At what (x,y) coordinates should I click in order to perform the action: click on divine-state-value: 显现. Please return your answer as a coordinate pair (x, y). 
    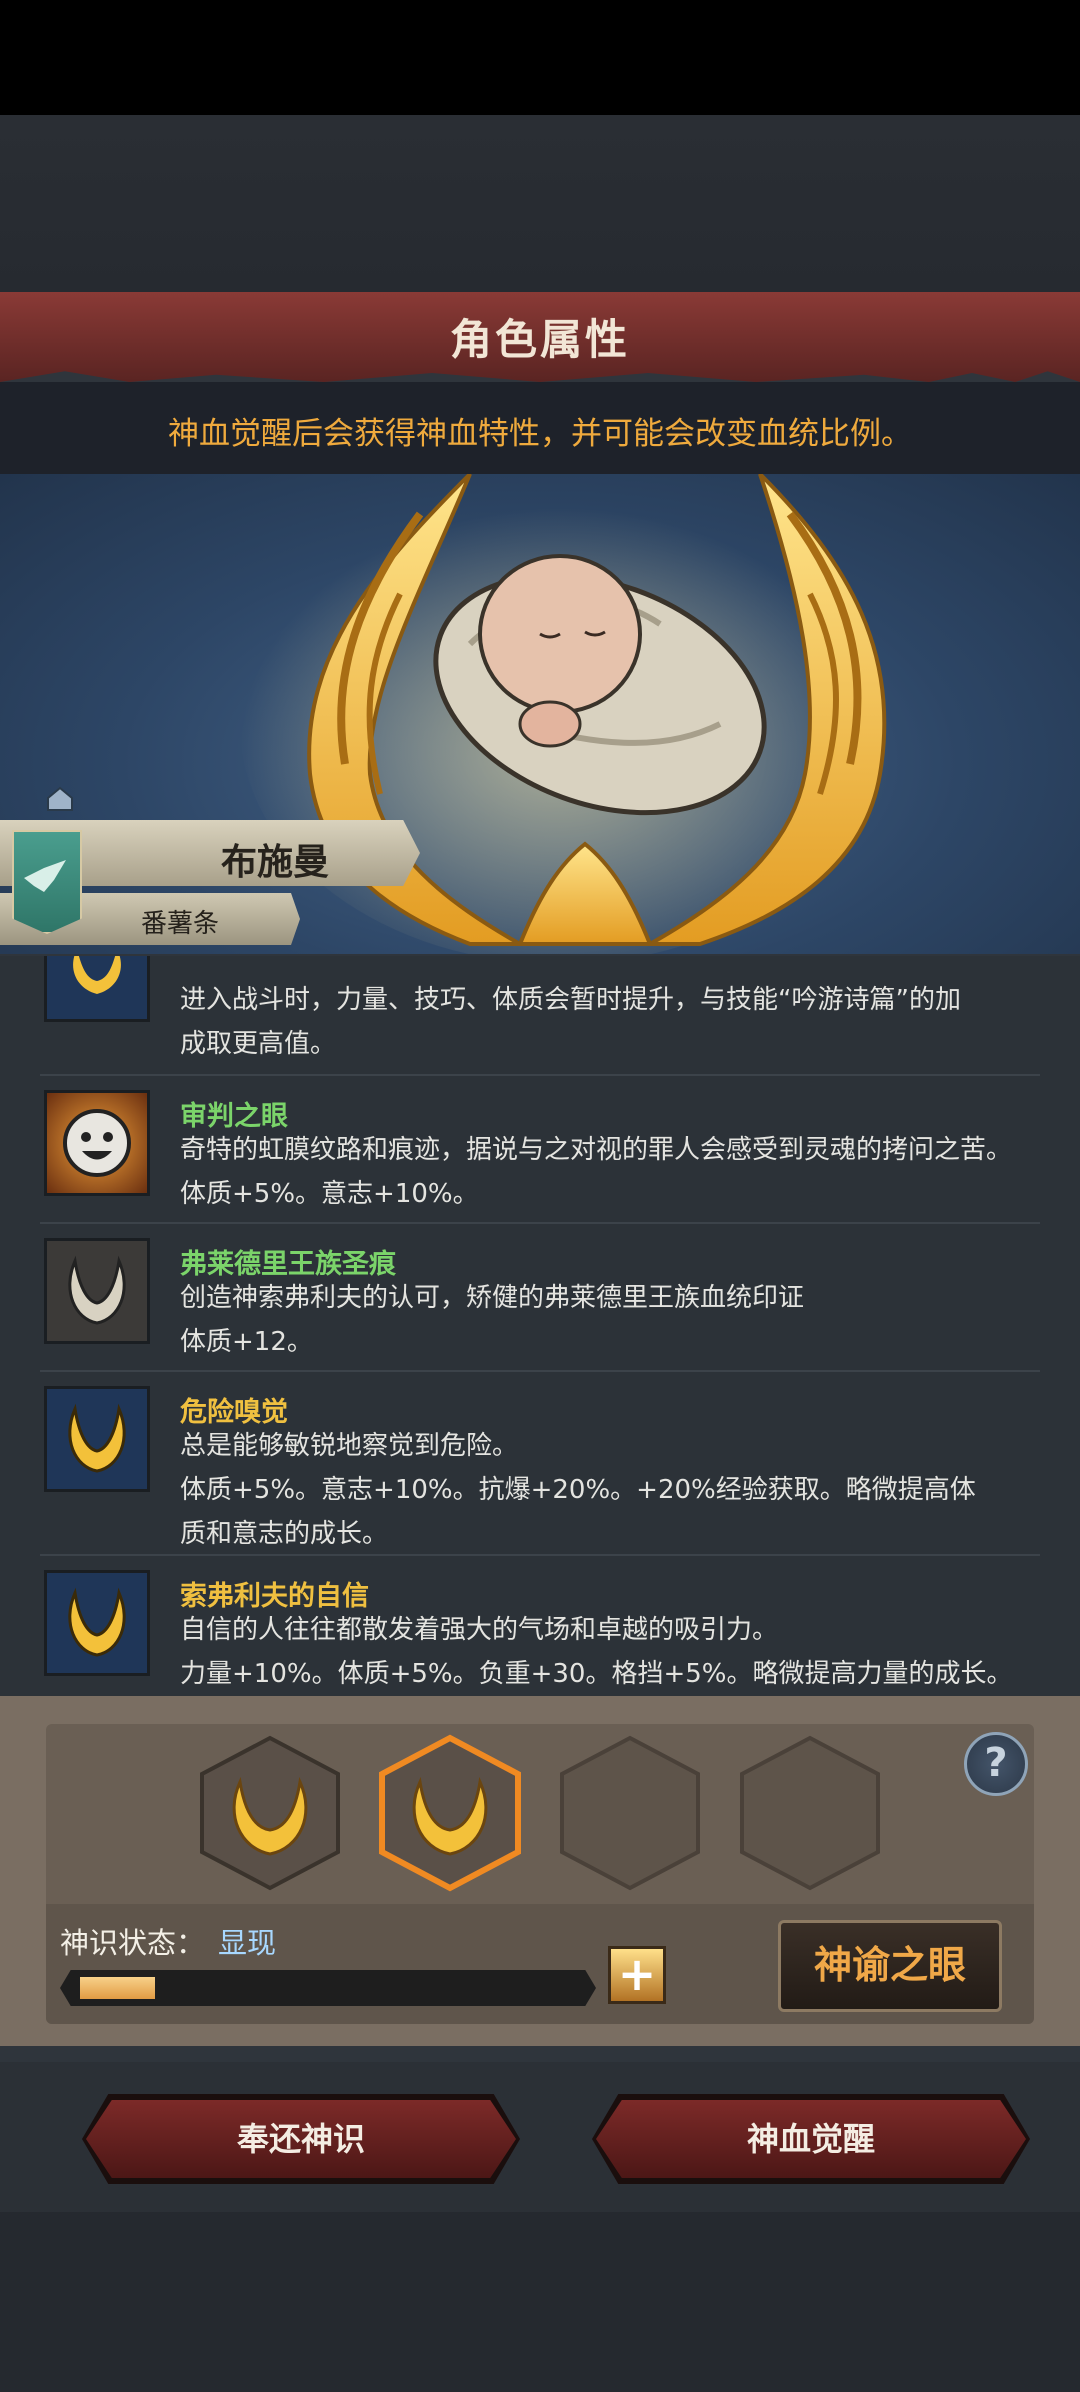
    Looking at the image, I should click on (247, 1943).